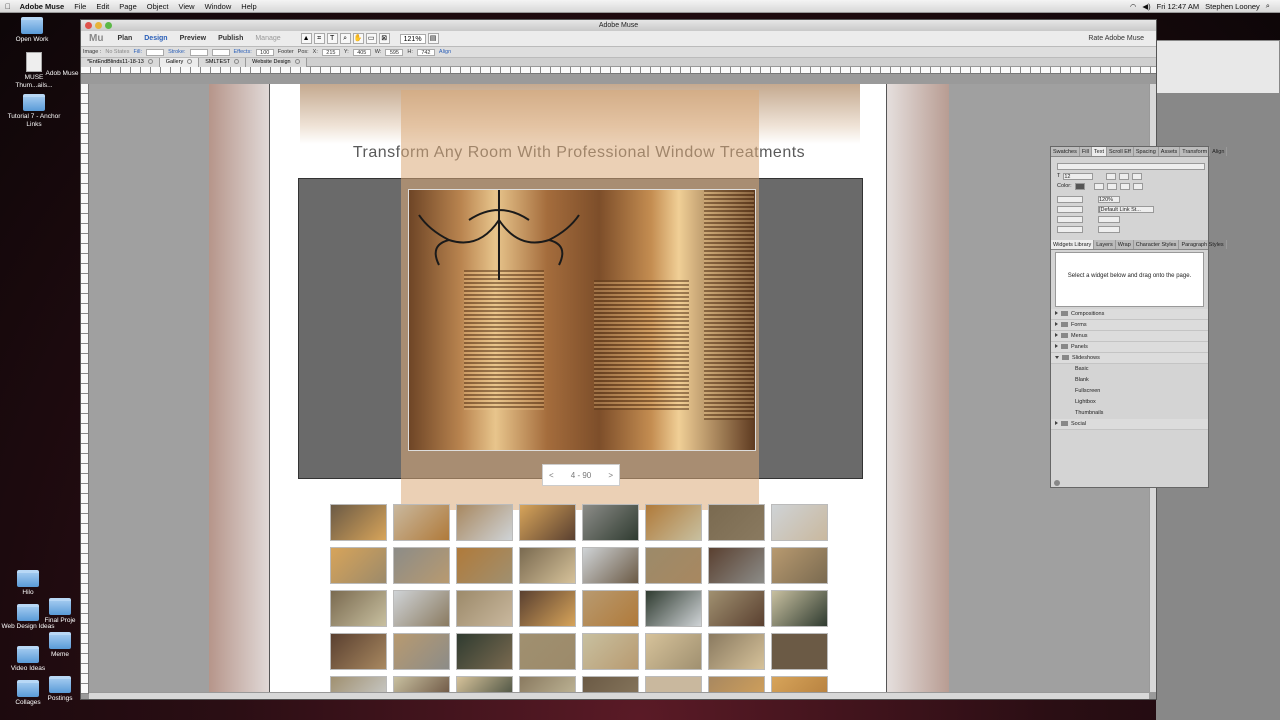 The width and height of the screenshot is (1280, 720). What do you see at coordinates (43, 6) in the screenshot?
I see `menu-app: Adobe Muse` at bounding box center [43, 6].